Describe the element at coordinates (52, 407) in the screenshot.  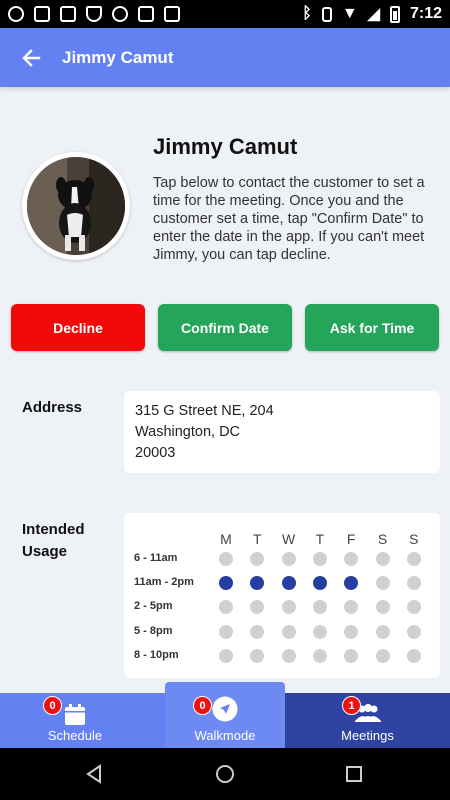
I see `address-label: Address` at that location.